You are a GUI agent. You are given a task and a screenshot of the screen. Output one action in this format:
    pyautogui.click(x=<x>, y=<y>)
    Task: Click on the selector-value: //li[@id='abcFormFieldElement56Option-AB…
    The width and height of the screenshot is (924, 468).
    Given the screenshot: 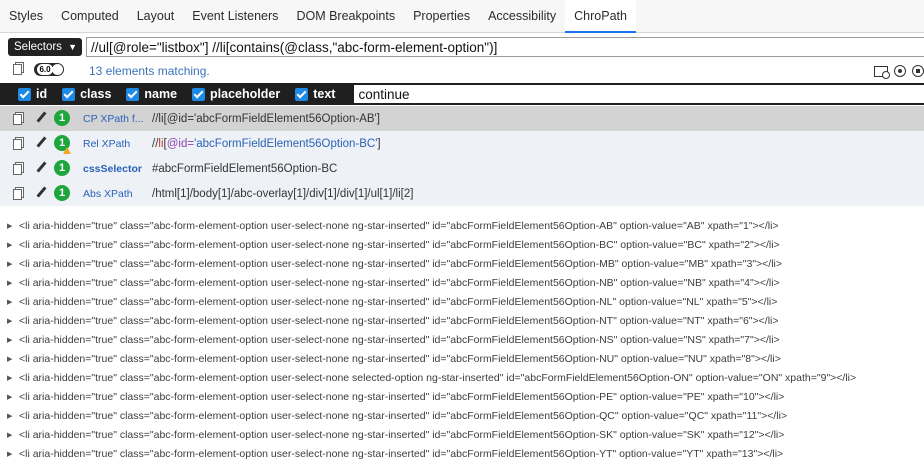 What is the action you would take?
    pyautogui.click(x=266, y=119)
    